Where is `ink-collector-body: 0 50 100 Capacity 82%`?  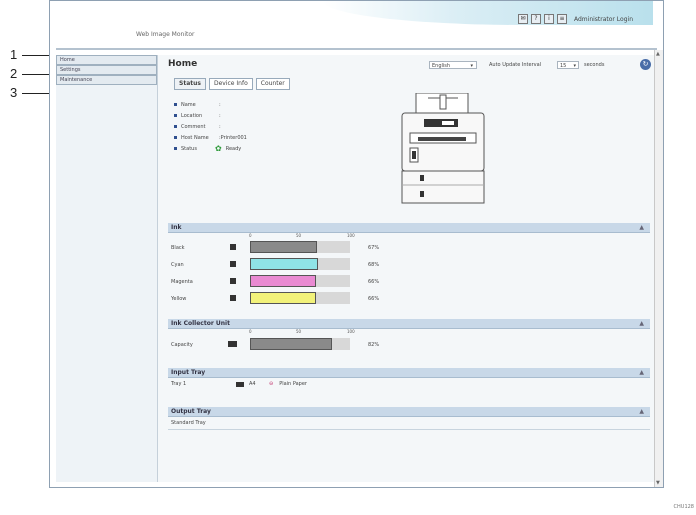
ink-collector-body: 0 50 100 Capacity 82% is located at coordinates (409, 344).